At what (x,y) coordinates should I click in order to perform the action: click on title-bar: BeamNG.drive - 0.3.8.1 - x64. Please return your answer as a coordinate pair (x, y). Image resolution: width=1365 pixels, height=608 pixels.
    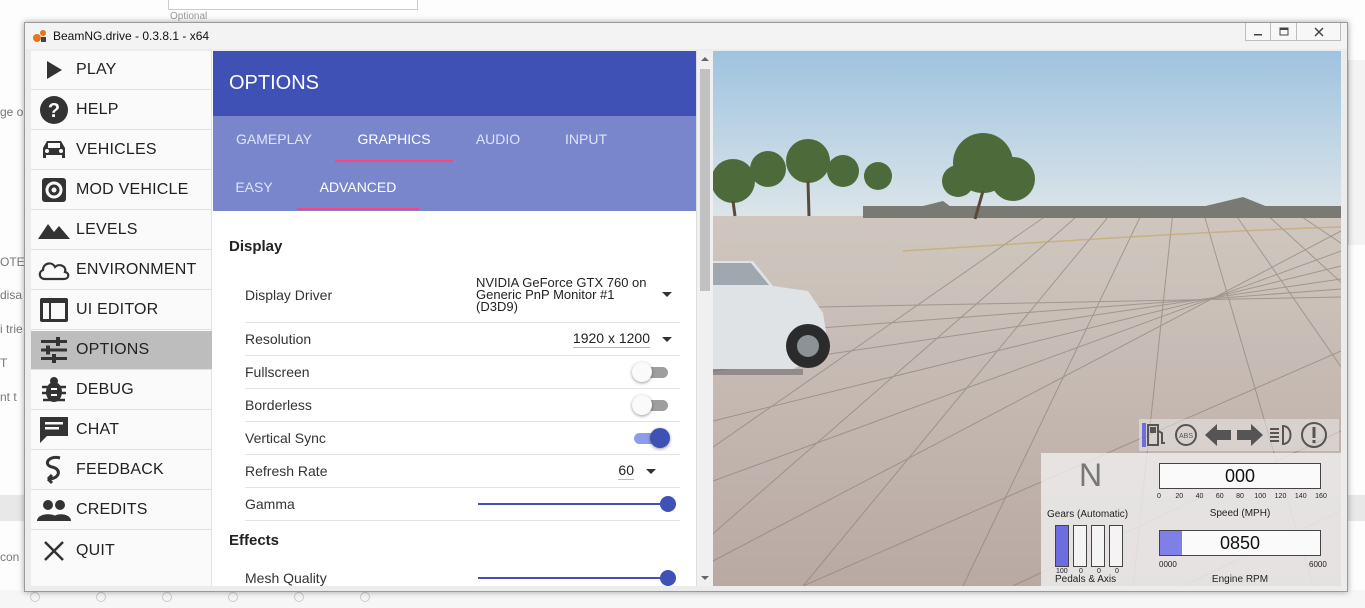
    Looking at the image, I should click on (686, 36).